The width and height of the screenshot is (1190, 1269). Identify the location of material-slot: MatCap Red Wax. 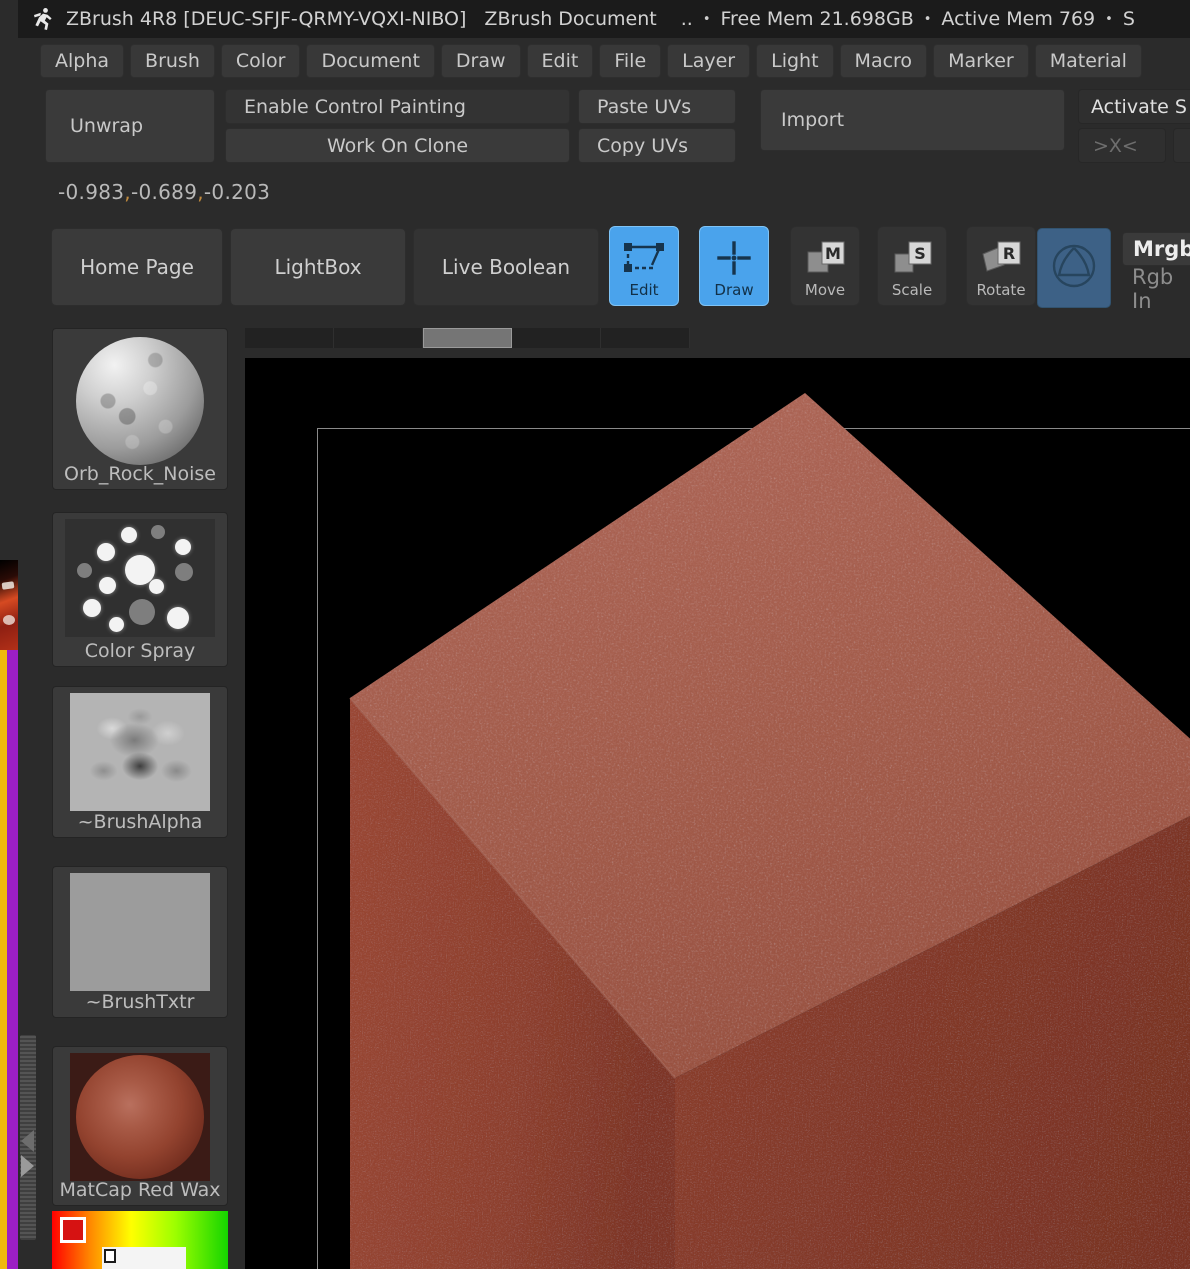
(140, 1126).